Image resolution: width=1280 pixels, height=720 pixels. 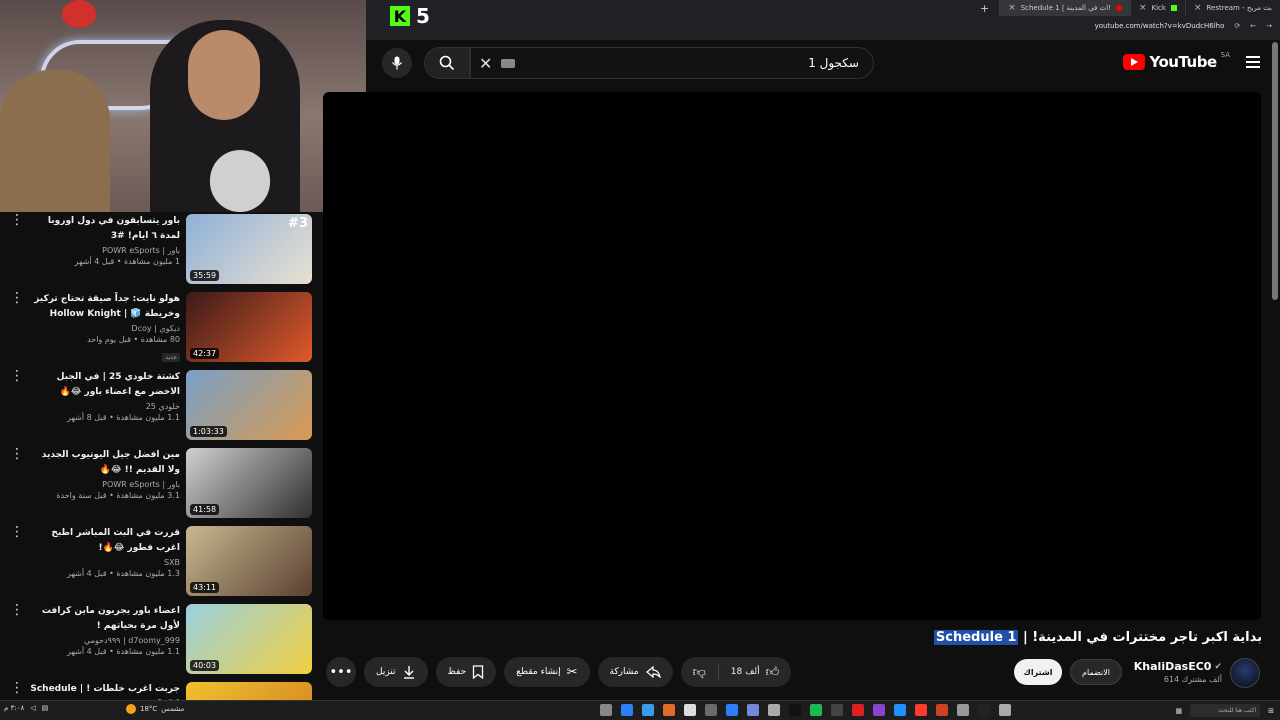 What do you see at coordinates (1218, 666) in the screenshot?
I see `verified-icon: ✔` at bounding box center [1218, 666].